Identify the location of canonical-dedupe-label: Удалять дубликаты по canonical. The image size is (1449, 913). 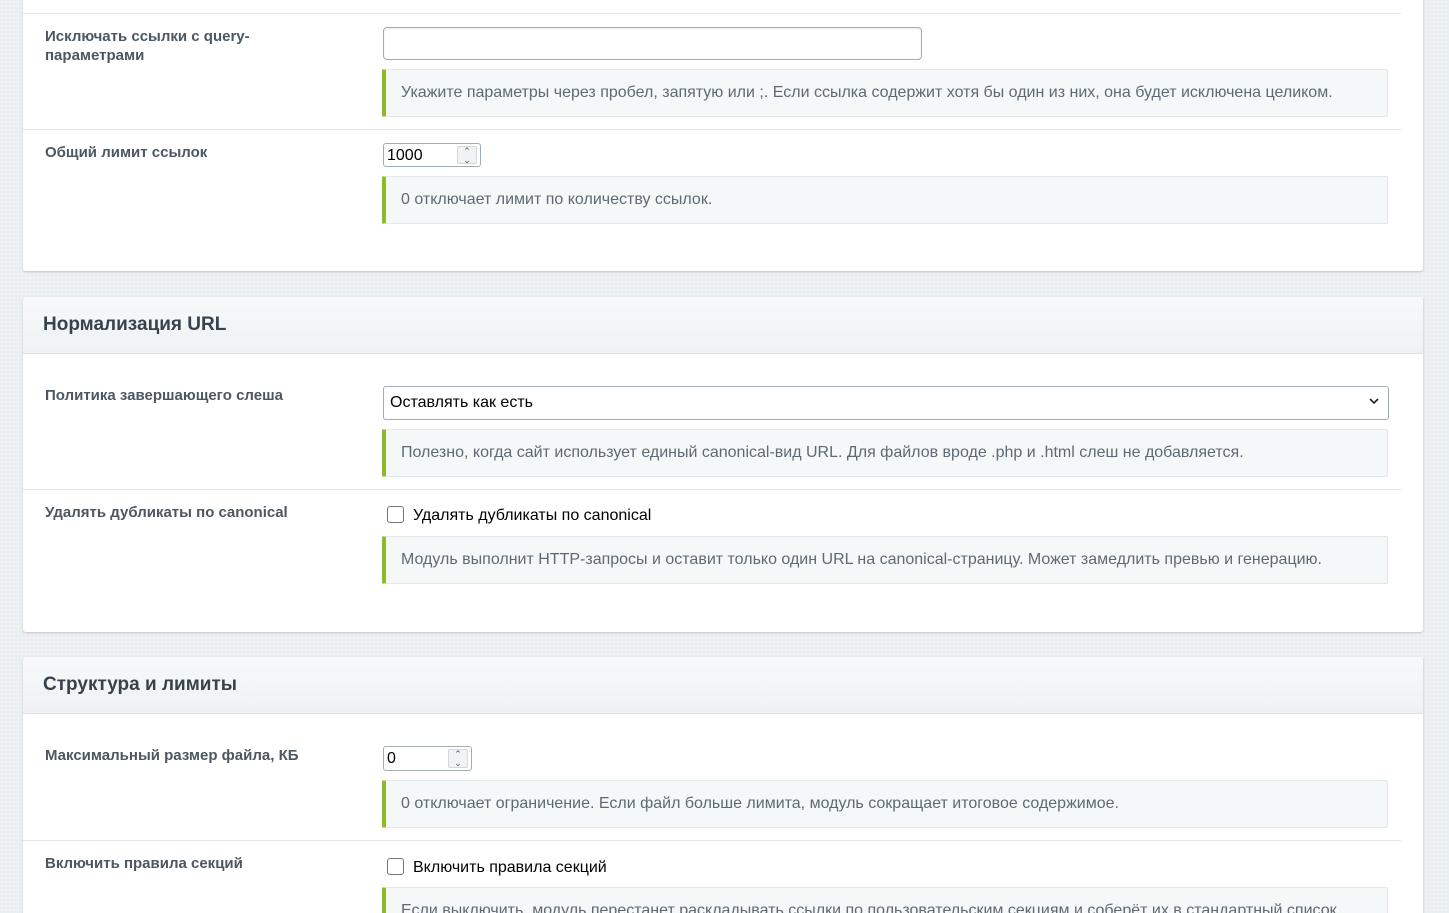
(166, 512).